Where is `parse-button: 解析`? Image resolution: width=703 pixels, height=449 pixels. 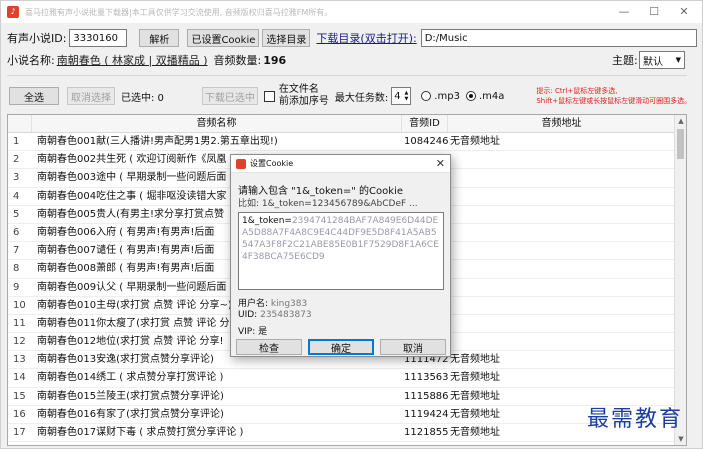 parse-button: 解析 is located at coordinates (159, 38).